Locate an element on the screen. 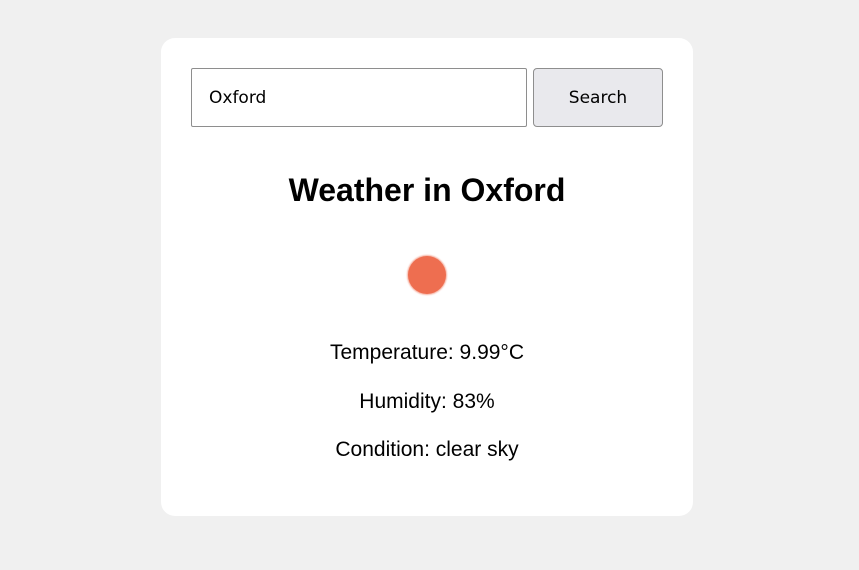  temperature-text: Temperature: 9.99°C is located at coordinates (427, 352).